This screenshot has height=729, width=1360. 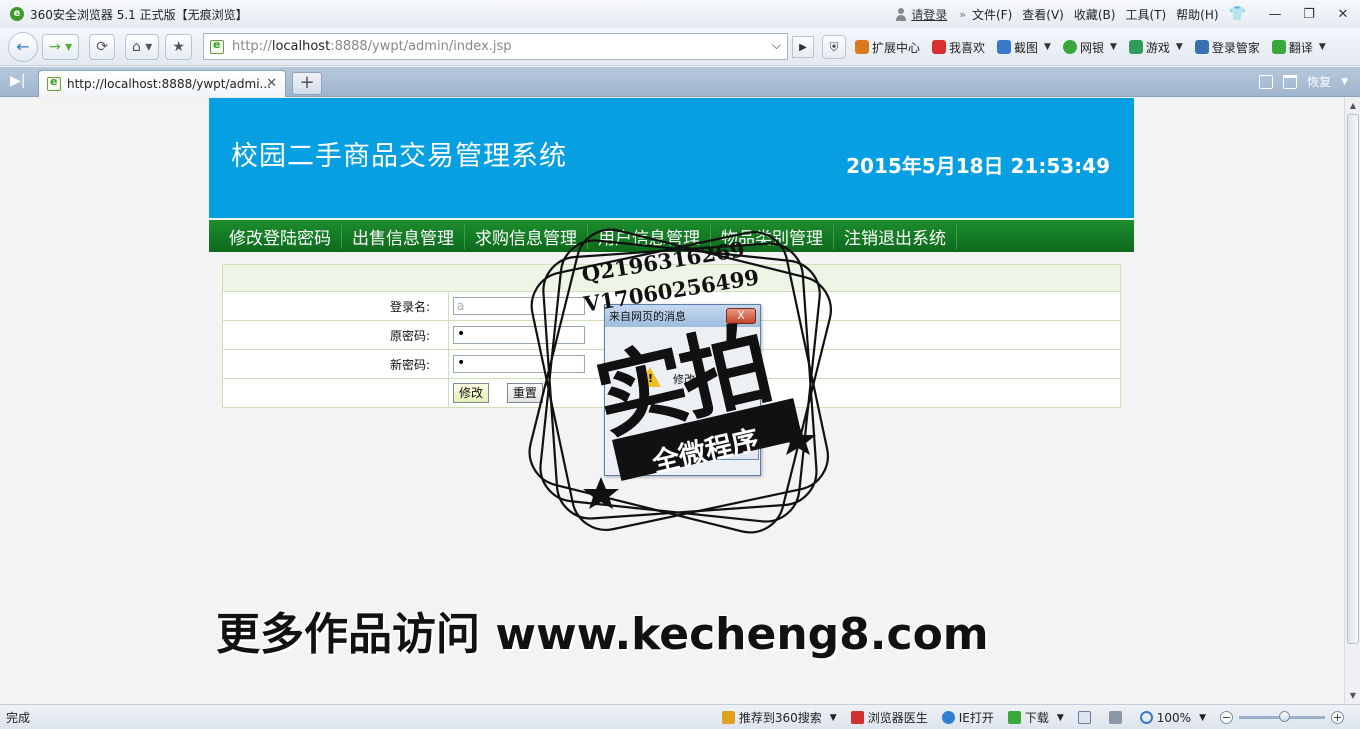 I want to click on speaker-icon, so click(x=1115, y=717).